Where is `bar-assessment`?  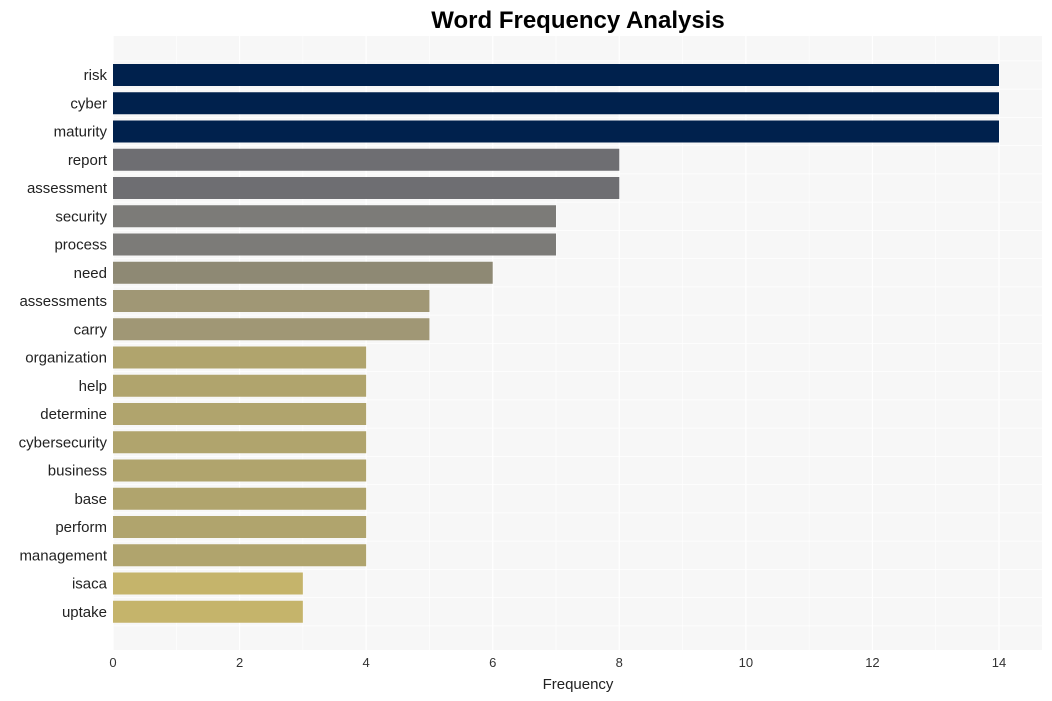
bar-assessment is located at coordinates (366, 188).